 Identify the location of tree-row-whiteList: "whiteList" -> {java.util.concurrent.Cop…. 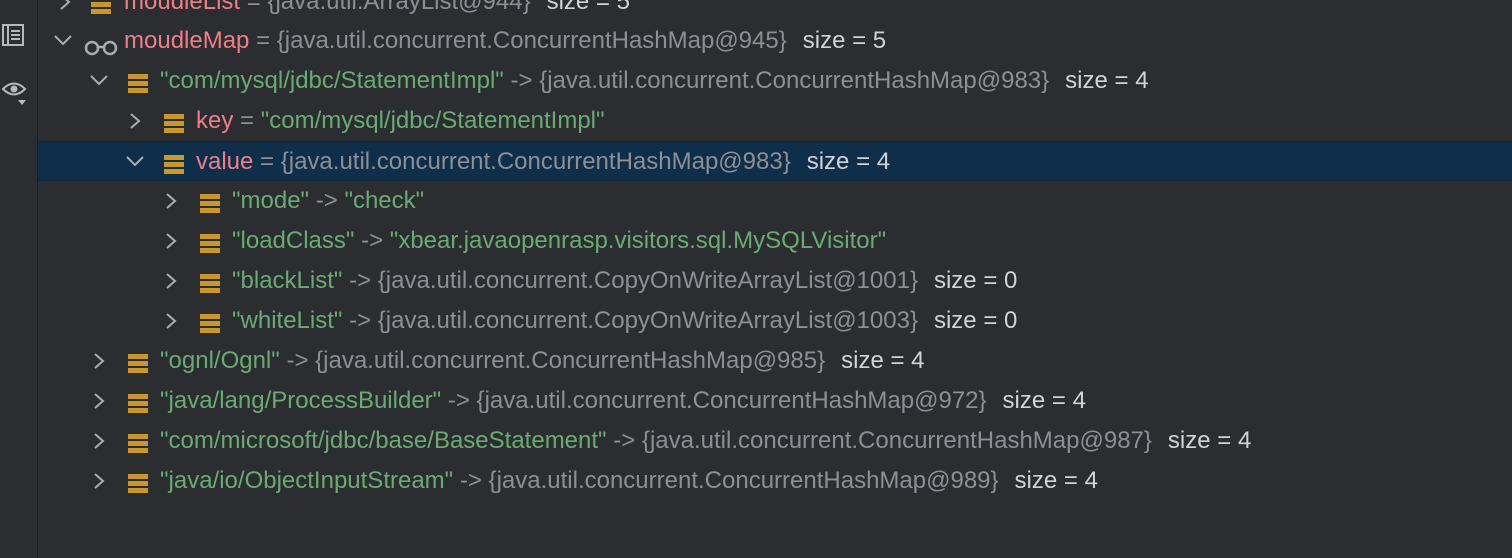
(775, 321).